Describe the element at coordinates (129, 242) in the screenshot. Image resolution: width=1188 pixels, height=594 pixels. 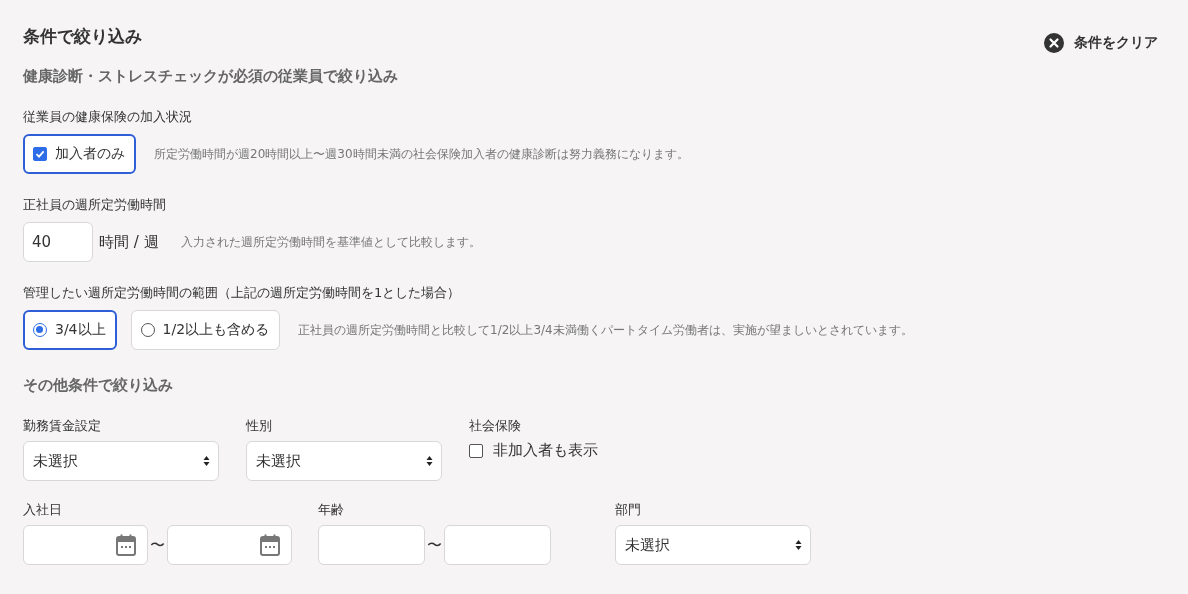
I see `unit-label: 時間 / 週` at that location.